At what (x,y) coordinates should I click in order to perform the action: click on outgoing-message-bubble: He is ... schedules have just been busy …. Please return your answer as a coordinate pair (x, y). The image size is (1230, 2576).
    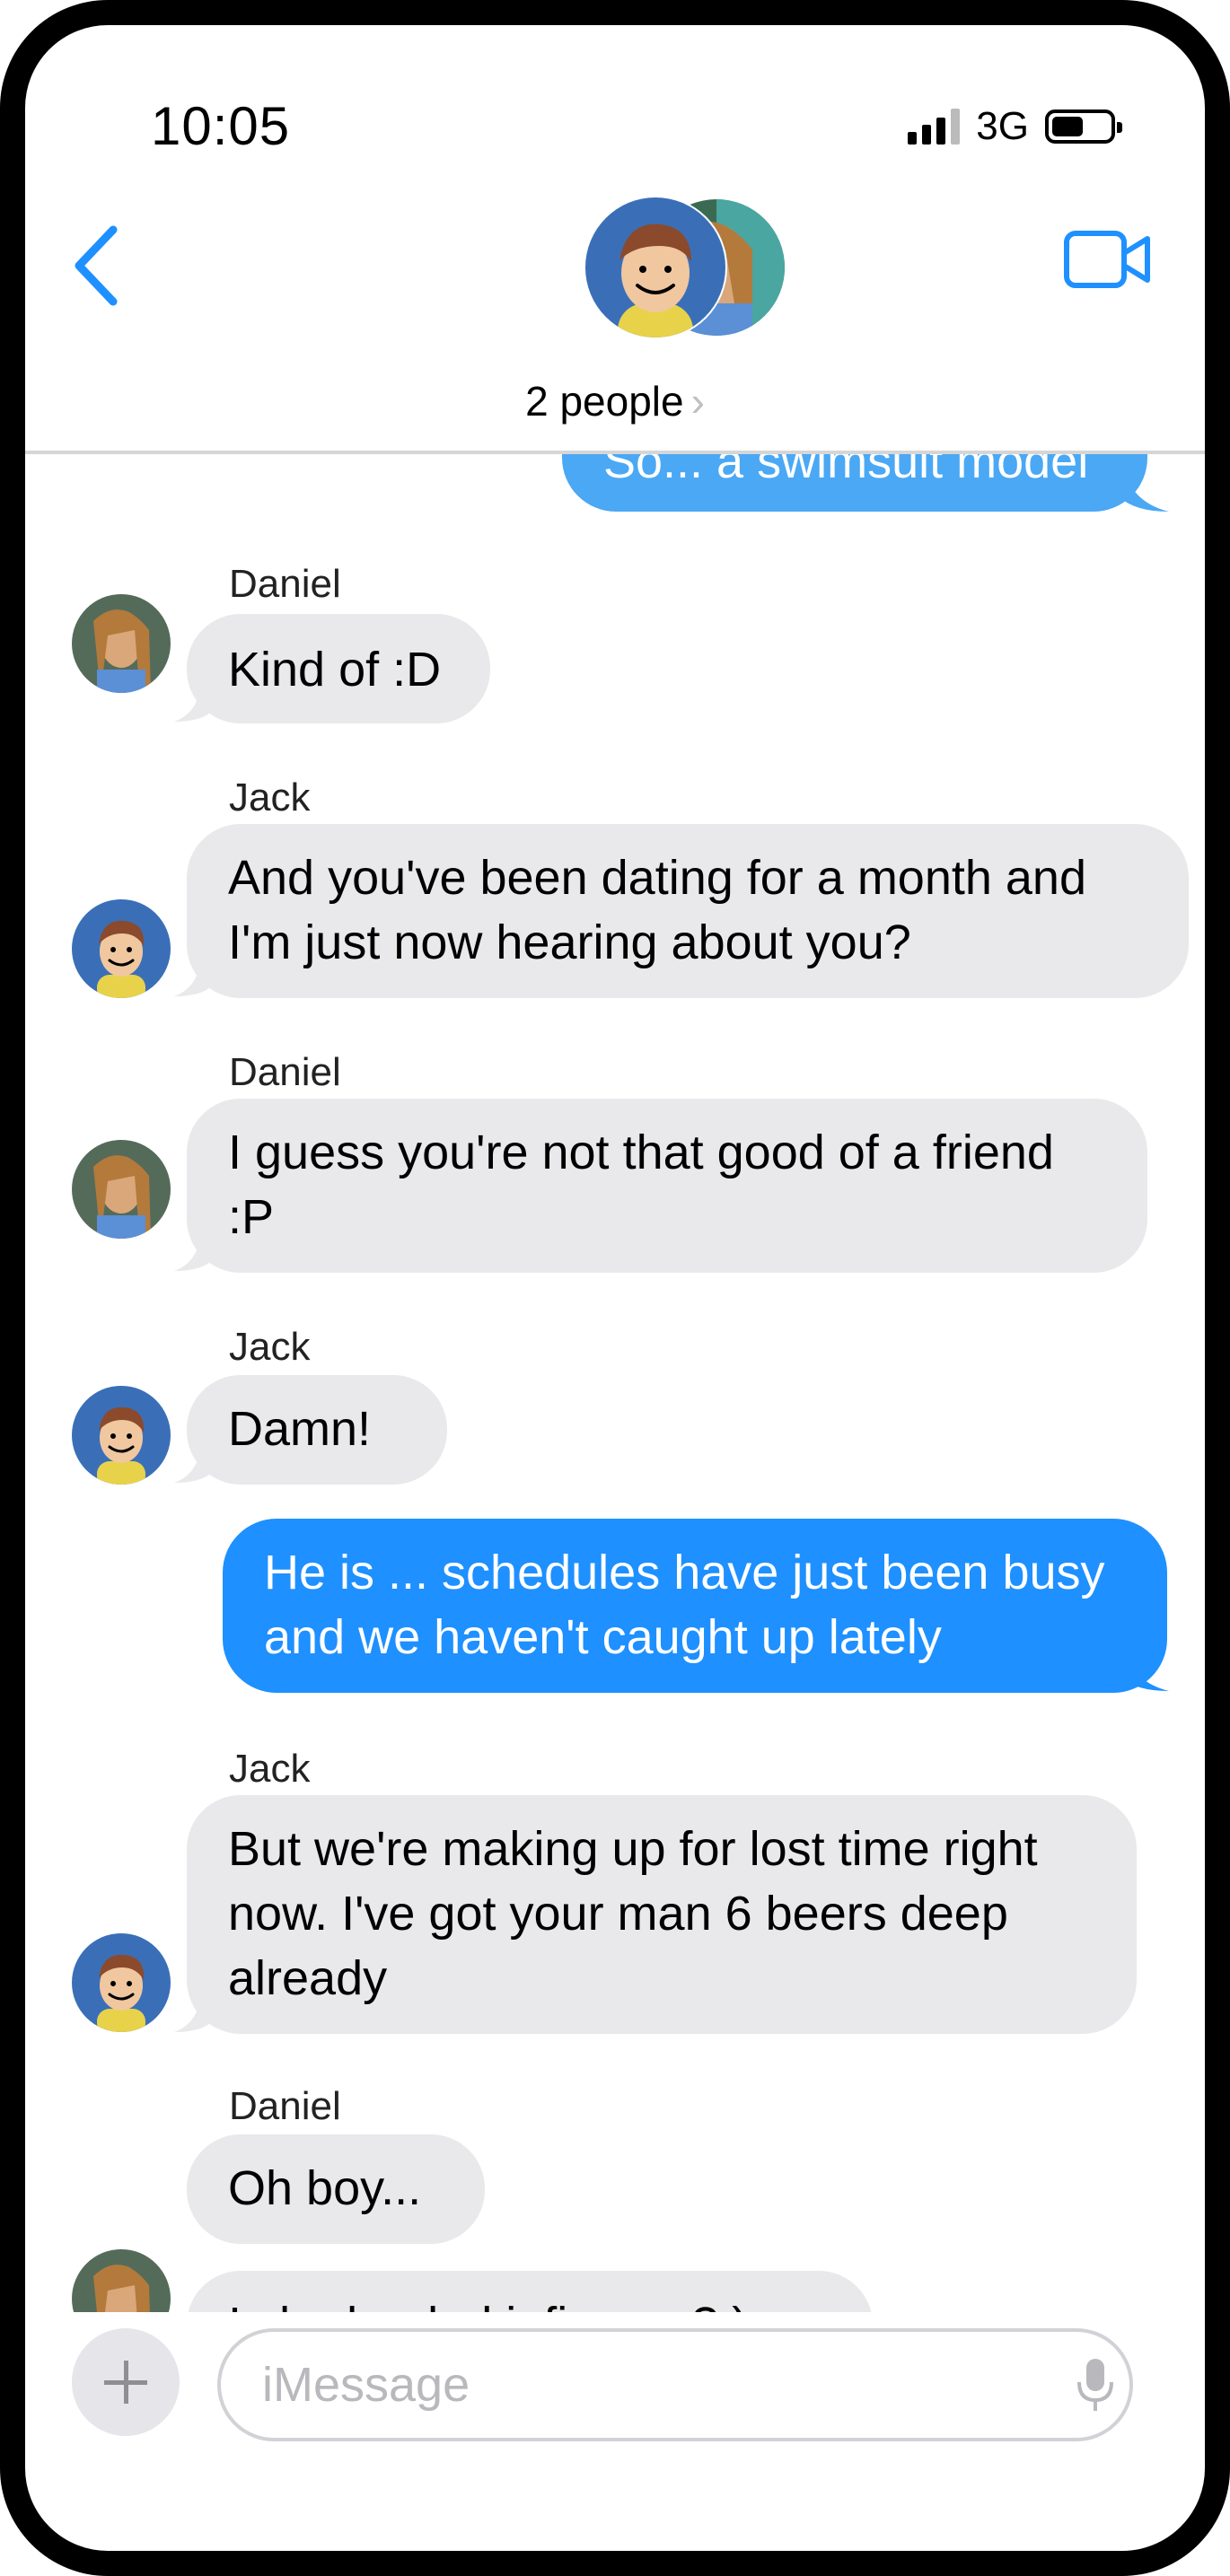
    Looking at the image, I should click on (695, 1606).